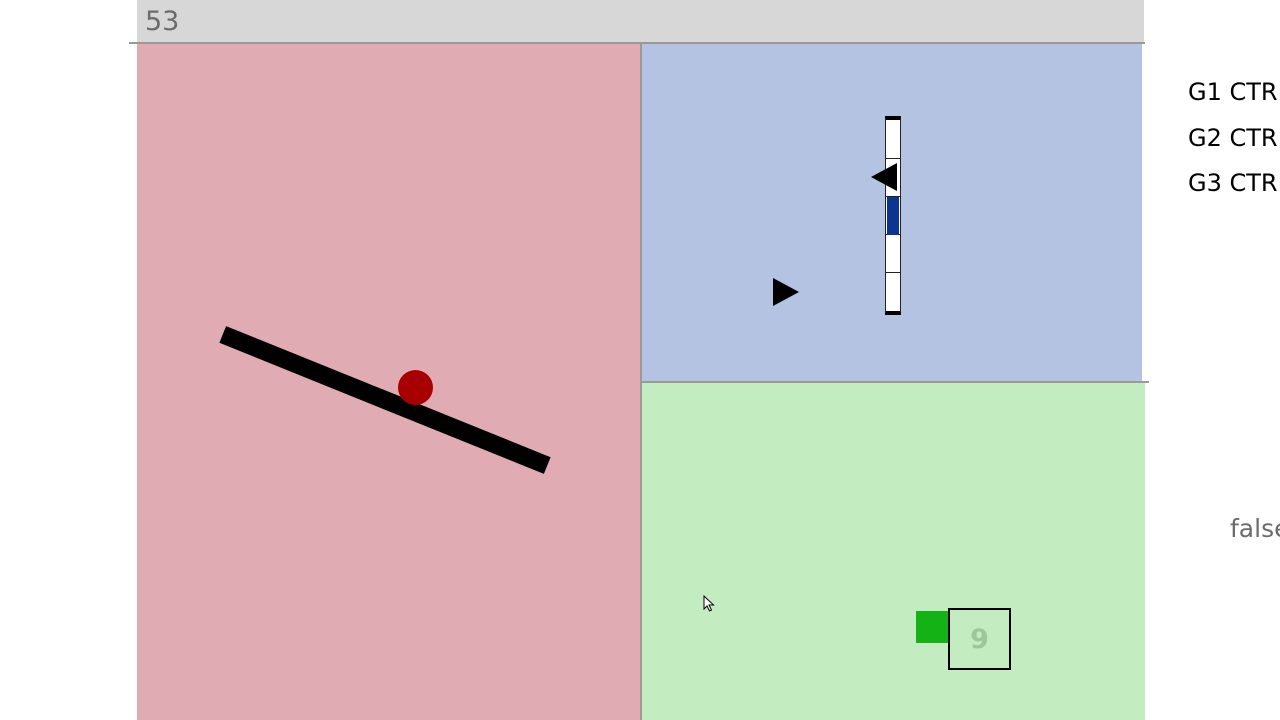 The width and height of the screenshot is (1280, 720). I want to click on status-text: false, so click(1255, 528).